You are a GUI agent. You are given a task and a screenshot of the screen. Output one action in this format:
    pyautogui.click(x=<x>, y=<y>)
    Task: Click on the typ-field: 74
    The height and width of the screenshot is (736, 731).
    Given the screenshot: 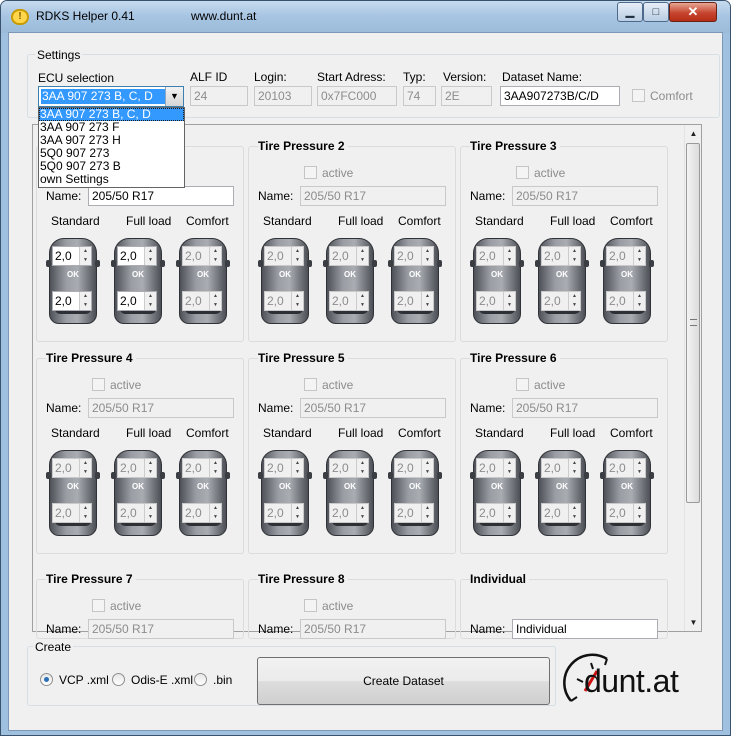 What is the action you would take?
    pyautogui.click(x=419, y=96)
    